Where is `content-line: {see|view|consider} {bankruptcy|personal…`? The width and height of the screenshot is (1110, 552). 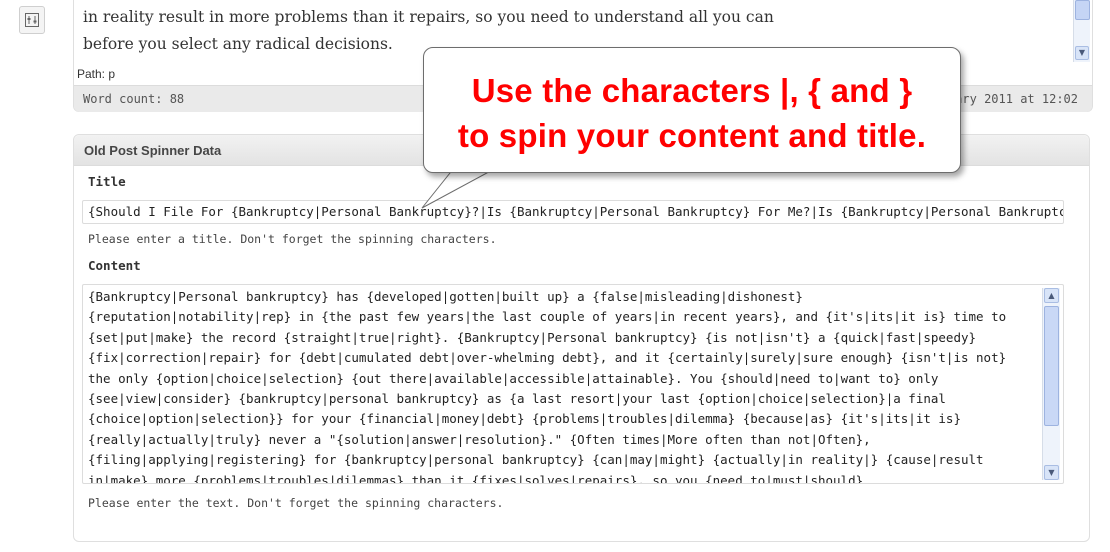
content-line: {see|view|consider} {bankruptcy|personal… is located at coordinates (517, 399).